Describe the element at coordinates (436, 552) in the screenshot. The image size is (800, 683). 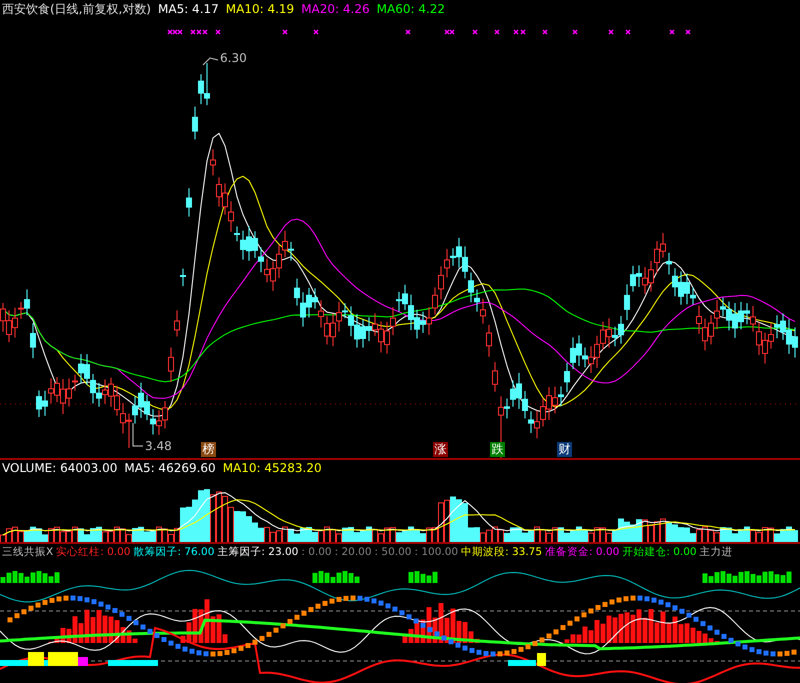
I see `indicator-reading: : 100.00` at that location.